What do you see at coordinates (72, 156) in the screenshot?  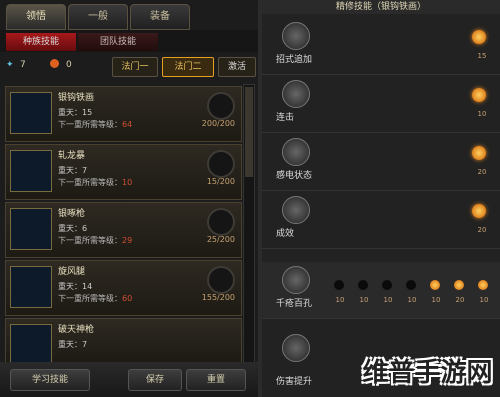 I see `skill-name: 轧龙暴` at bounding box center [72, 156].